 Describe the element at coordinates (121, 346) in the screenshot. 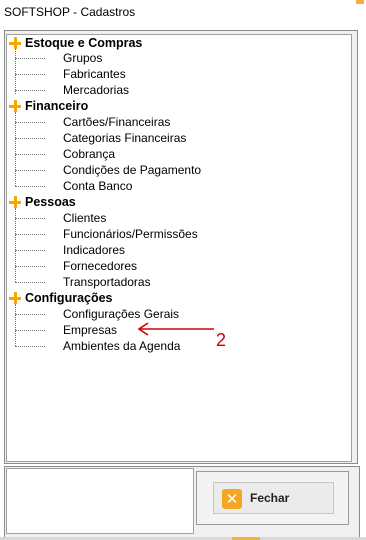

I see `tree-item-ambientes: Ambientes da Agenda` at that location.